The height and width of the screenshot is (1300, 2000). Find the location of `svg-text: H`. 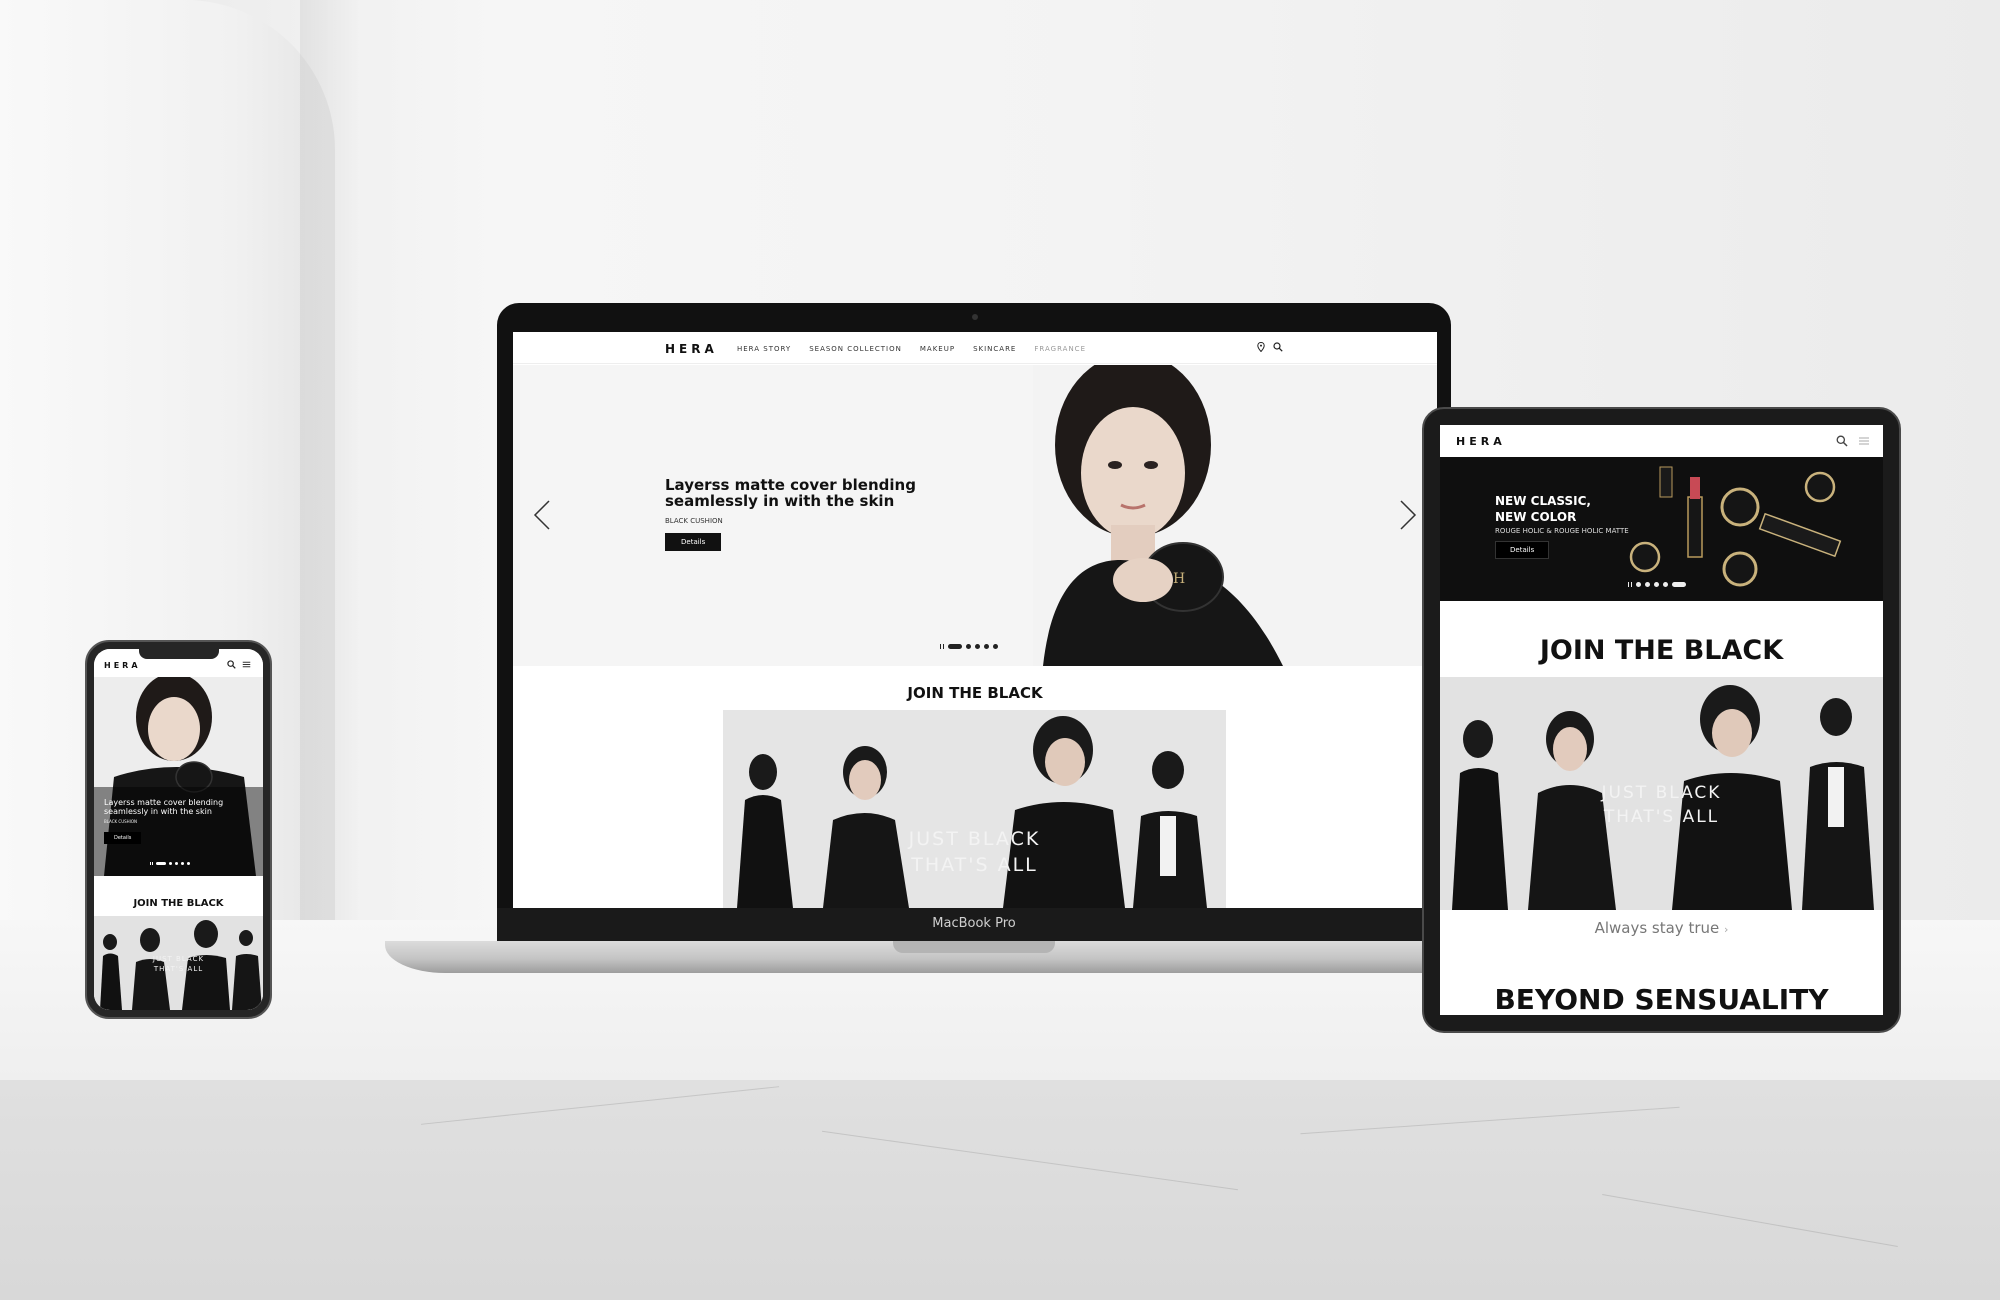

svg-text: H is located at coordinates (1179, 579).